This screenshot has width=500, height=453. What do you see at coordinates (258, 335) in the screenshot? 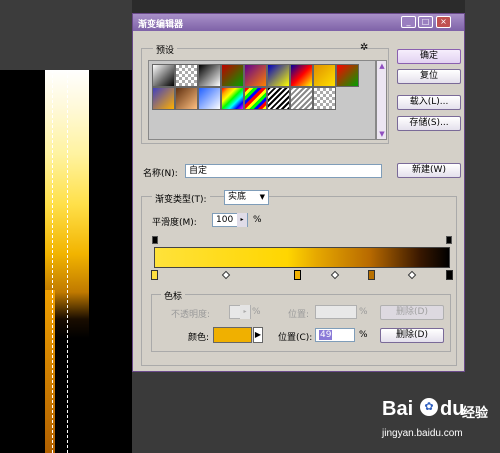
I see `color-menu-arrow-icon: ▶` at bounding box center [258, 335].